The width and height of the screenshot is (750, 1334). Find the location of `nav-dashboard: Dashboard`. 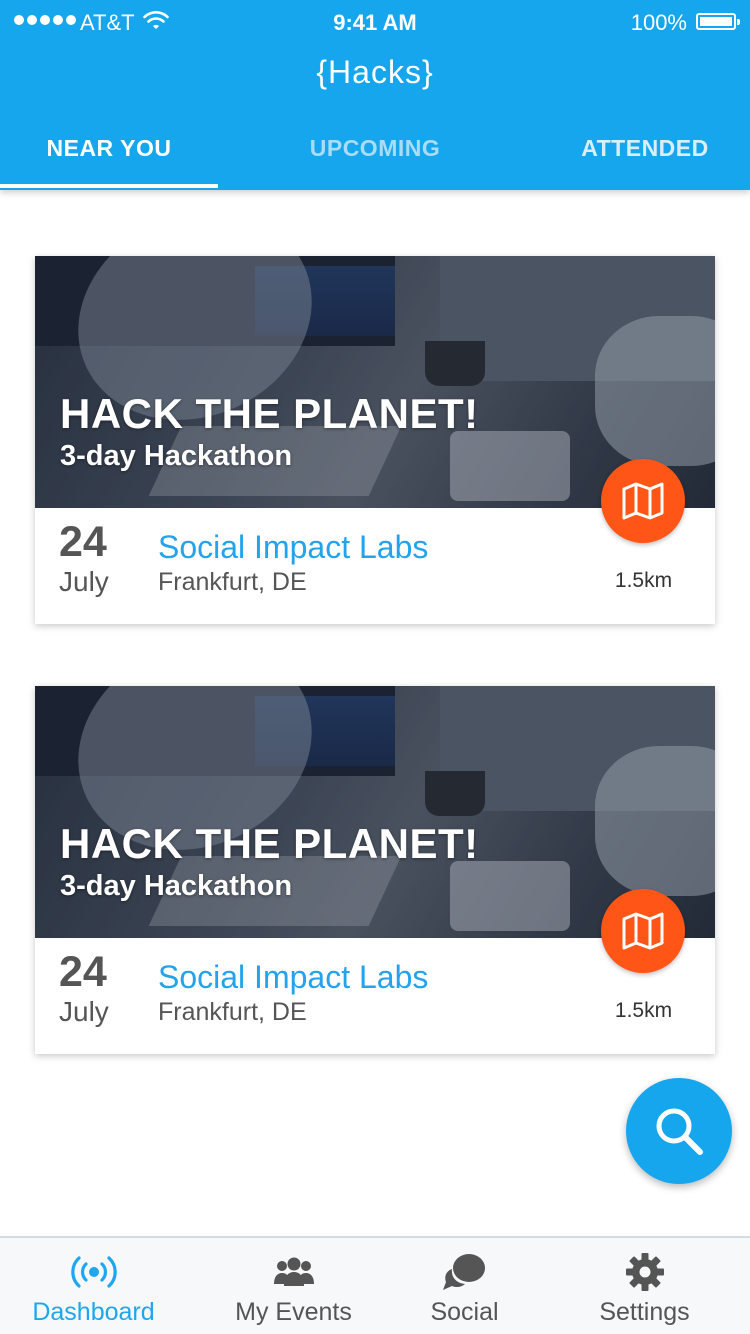

nav-dashboard: Dashboard is located at coordinates (93, 1286).